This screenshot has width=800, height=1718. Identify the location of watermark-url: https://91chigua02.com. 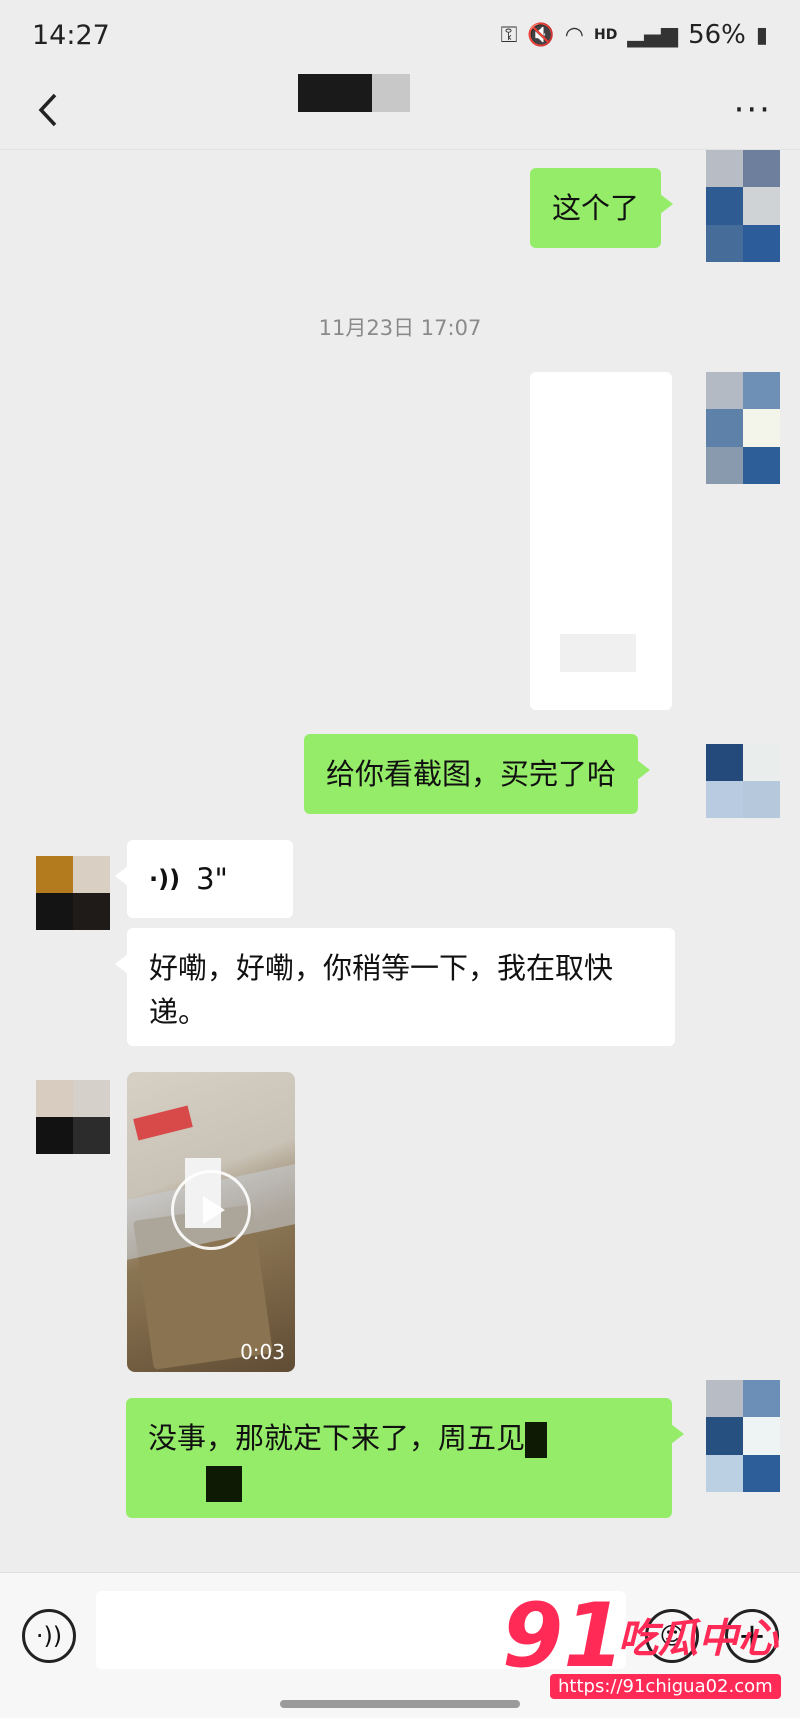
(665, 1686).